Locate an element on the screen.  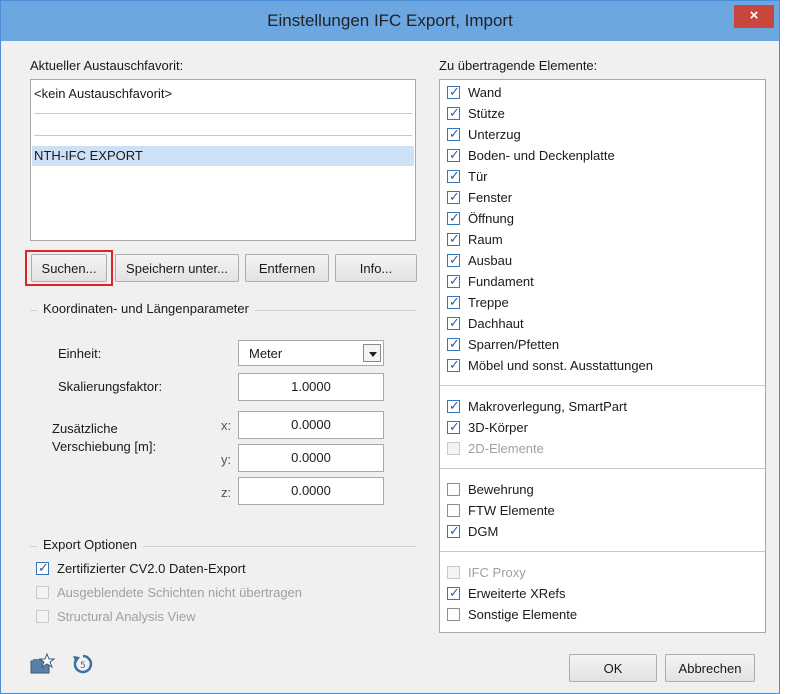
favorites-item-none: <kein Austauschfavorit> is located at coordinates (103, 93).